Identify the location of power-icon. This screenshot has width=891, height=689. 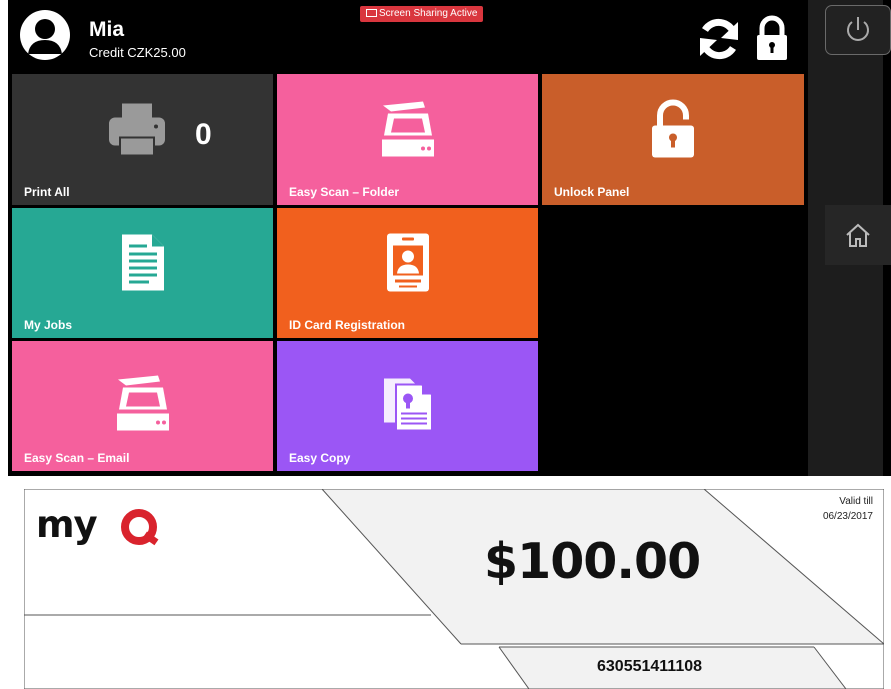
(858, 29).